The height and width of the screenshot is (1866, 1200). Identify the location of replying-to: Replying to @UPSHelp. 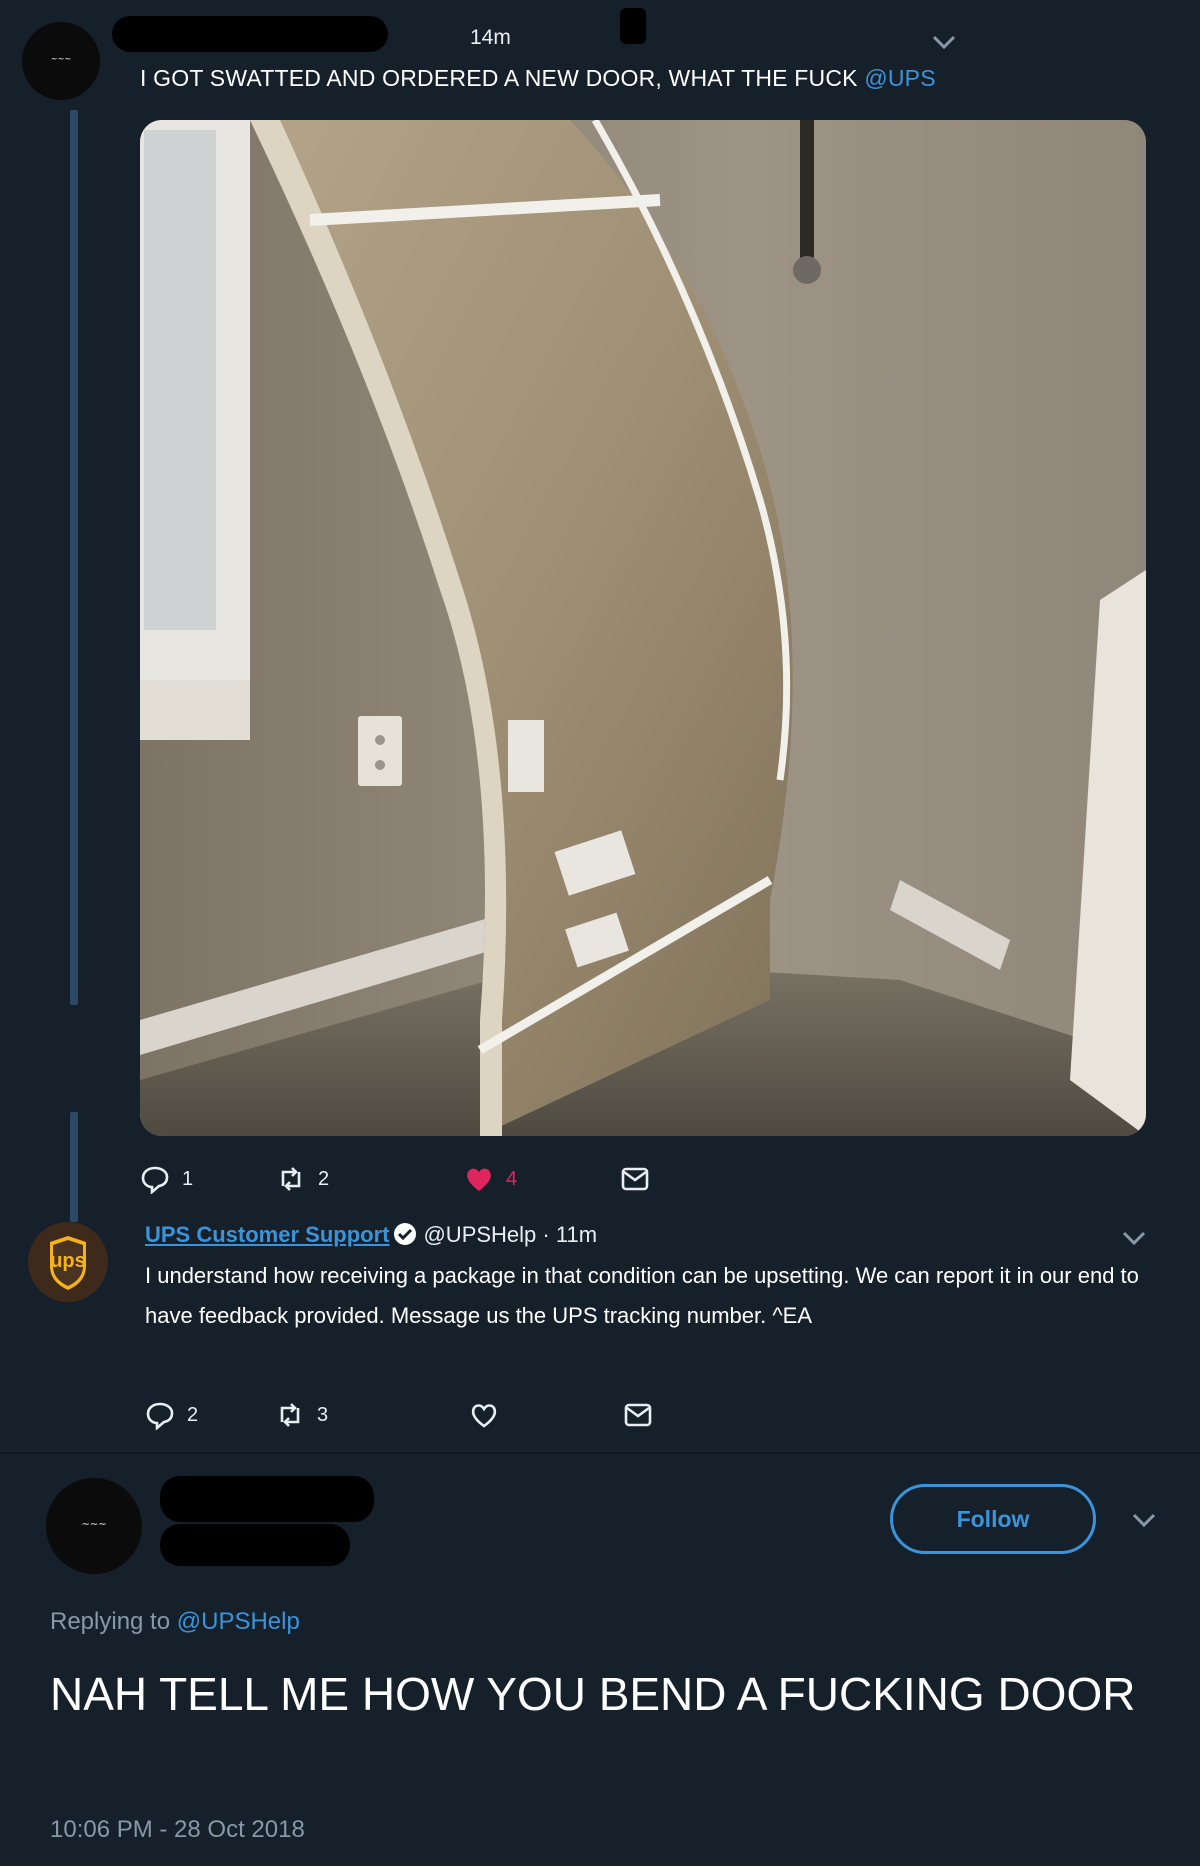
(175, 1622).